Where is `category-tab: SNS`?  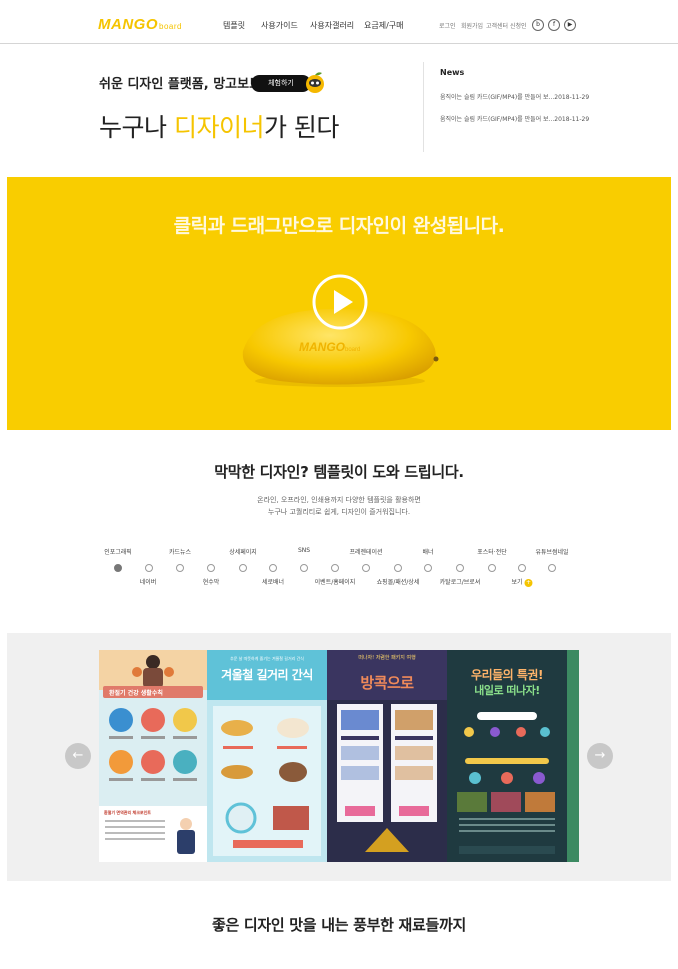 category-tab: SNS is located at coordinates (304, 550).